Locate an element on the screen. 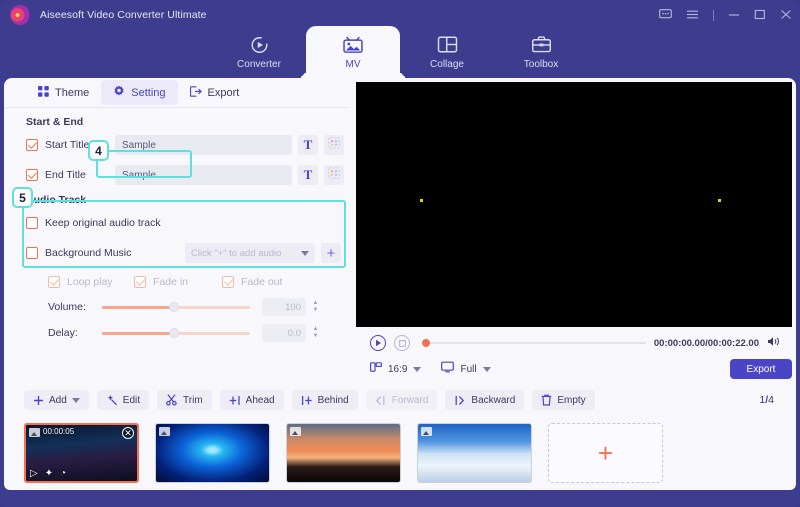 The width and height of the screenshot is (800, 507). add-audio-button: + is located at coordinates (331, 253).